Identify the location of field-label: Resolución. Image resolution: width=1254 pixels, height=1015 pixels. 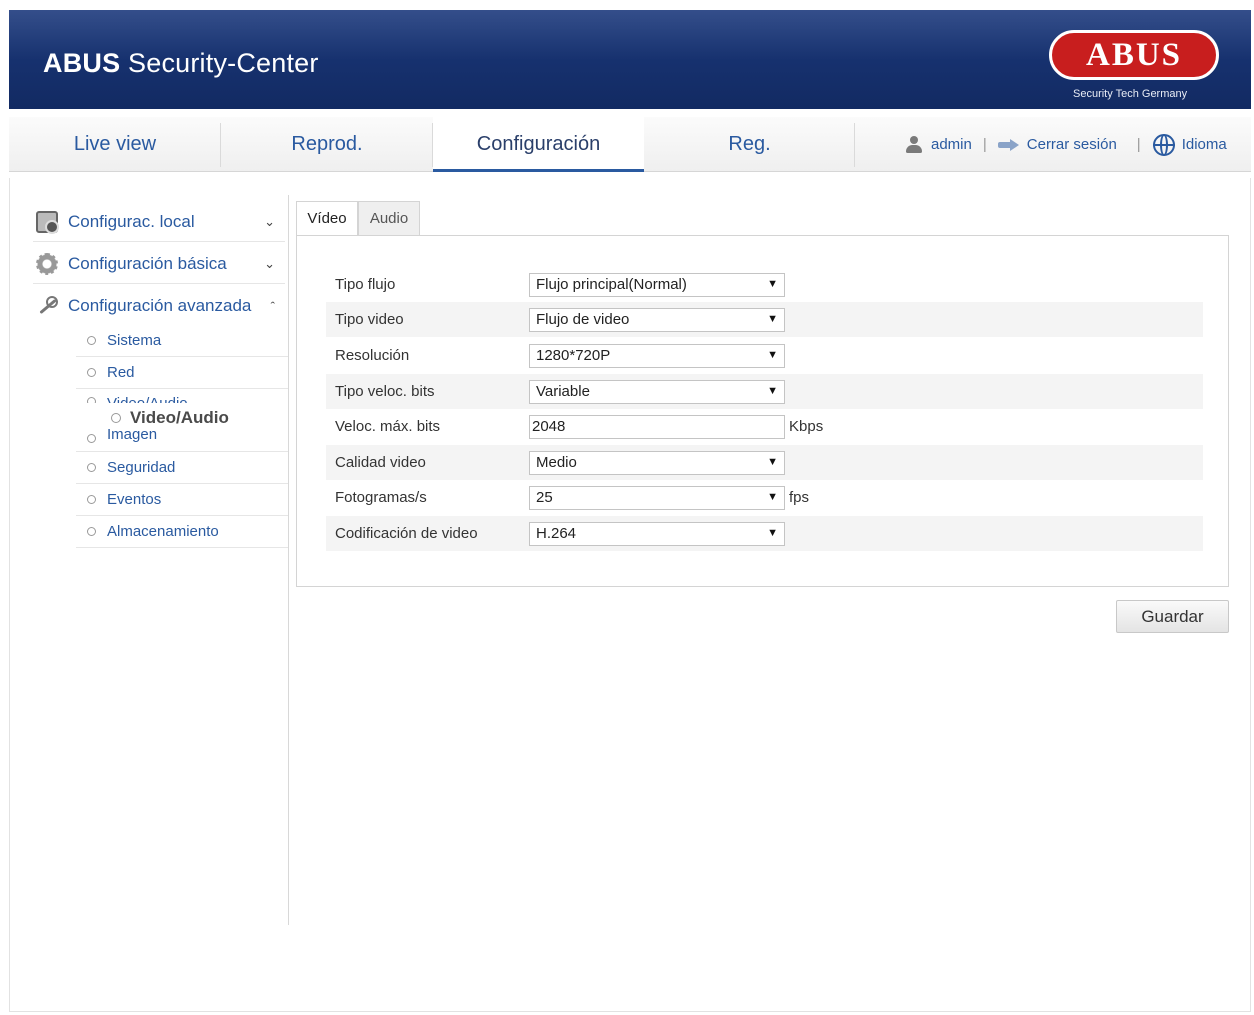
(372, 355).